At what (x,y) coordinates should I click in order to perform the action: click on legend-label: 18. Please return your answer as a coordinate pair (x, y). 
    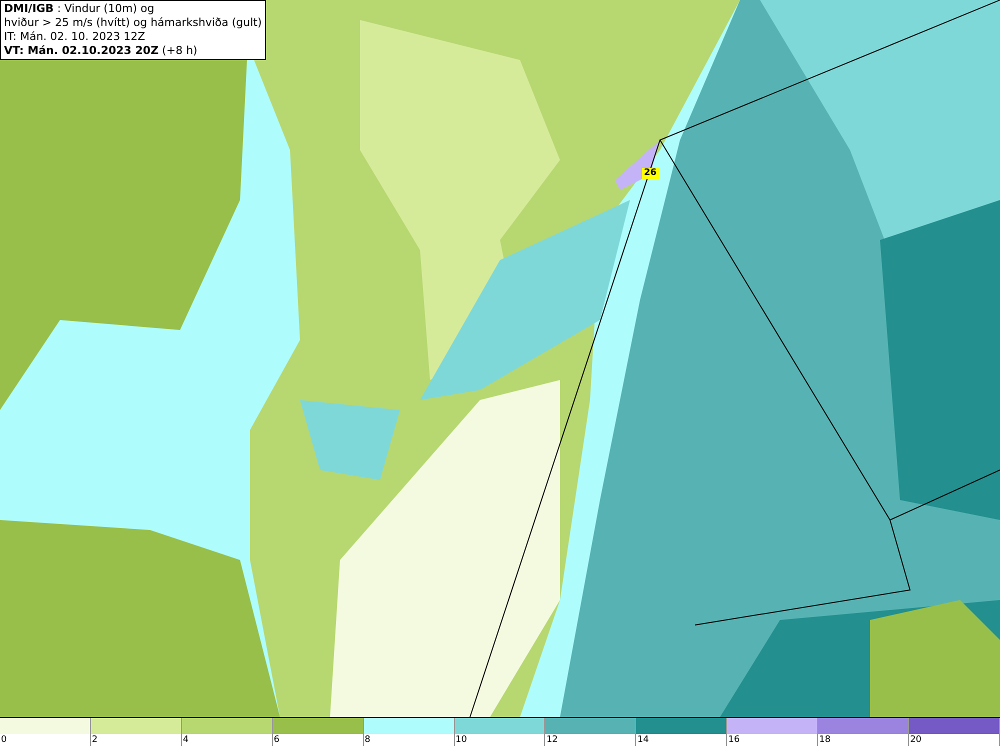
    Looking at the image, I should click on (824, 740).